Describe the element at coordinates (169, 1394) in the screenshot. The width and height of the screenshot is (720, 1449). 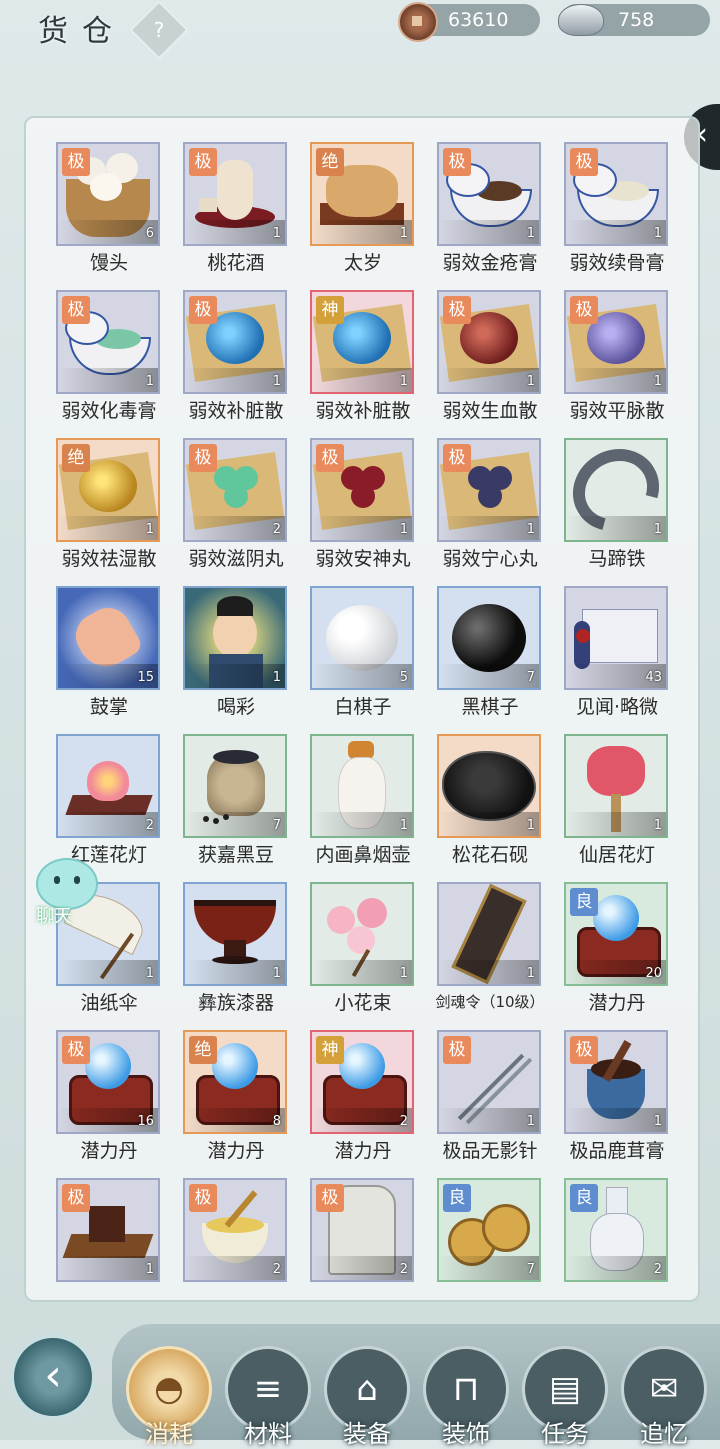
I see `tab-bowl: ◓ 消耗` at that location.